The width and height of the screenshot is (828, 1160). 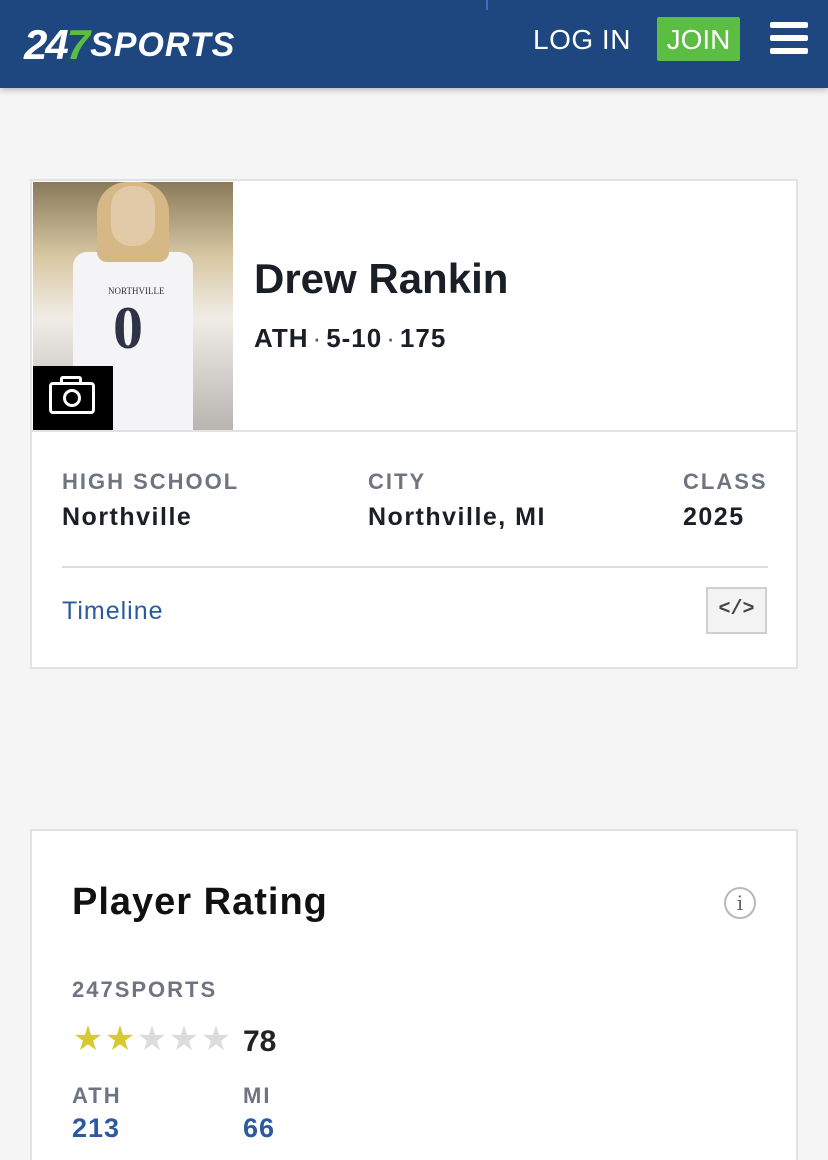 What do you see at coordinates (725, 481) in the screenshot?
I see `class-label: CLASS` at bounding box center [725, 481].